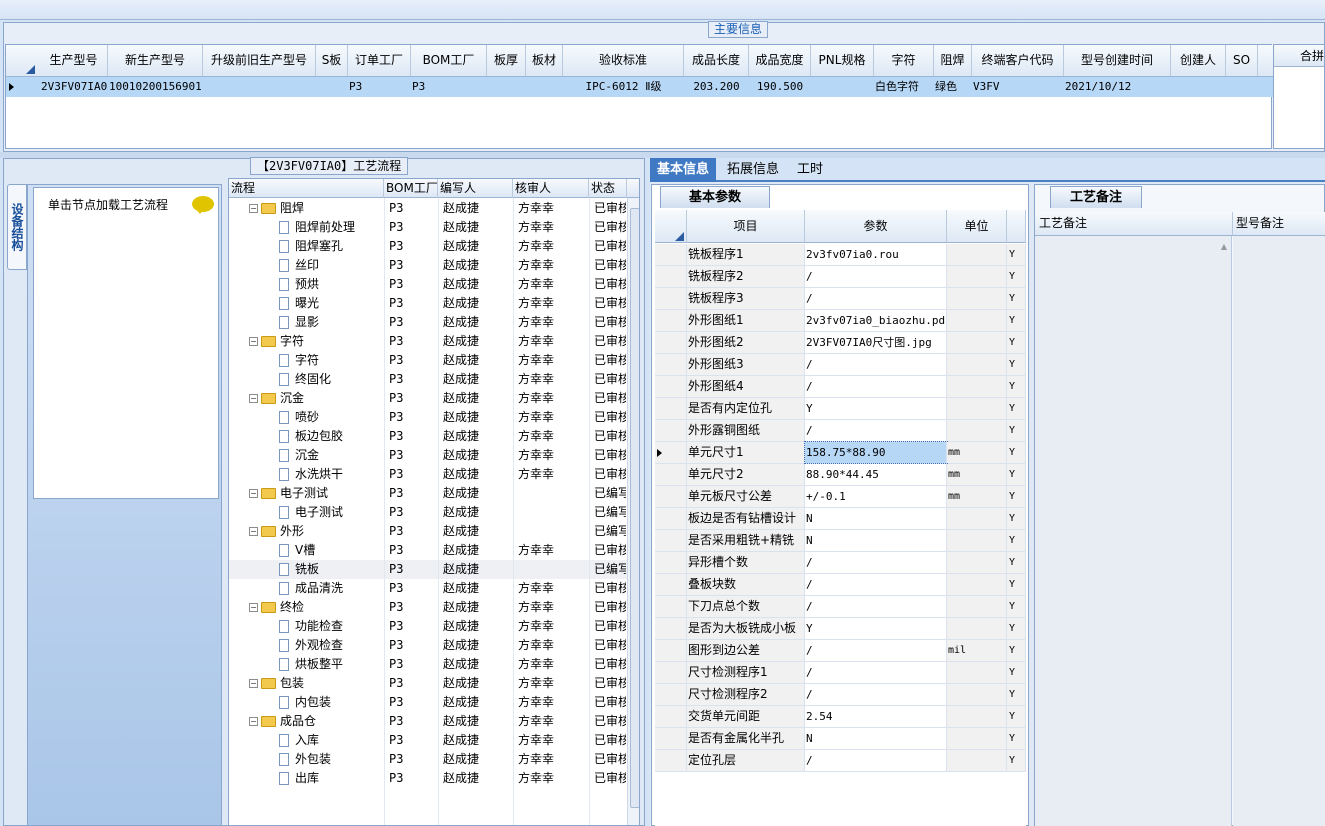 The height and width of the screenshot is (826, 1325). What do you see at coordinates (1117, 60) in the screenshot?
I see `col-header: 型号创建时间` at bounding box center [1117, 60].